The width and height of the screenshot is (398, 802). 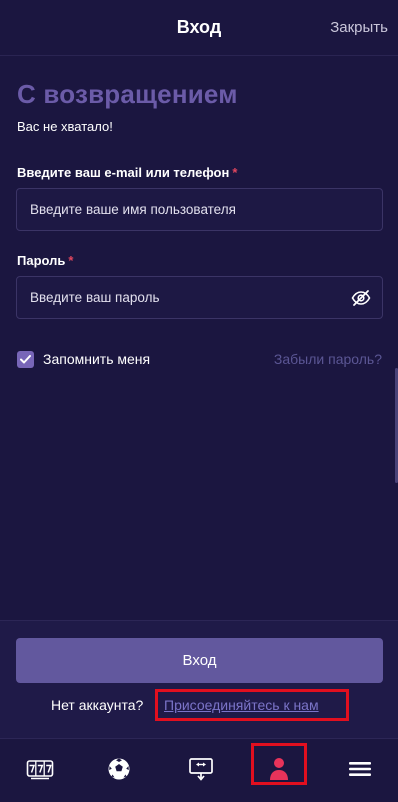 What do you see at coordinates (199, 660) in the screenshot?
I see `login-button: Вход` at bounding box center [199, 660].